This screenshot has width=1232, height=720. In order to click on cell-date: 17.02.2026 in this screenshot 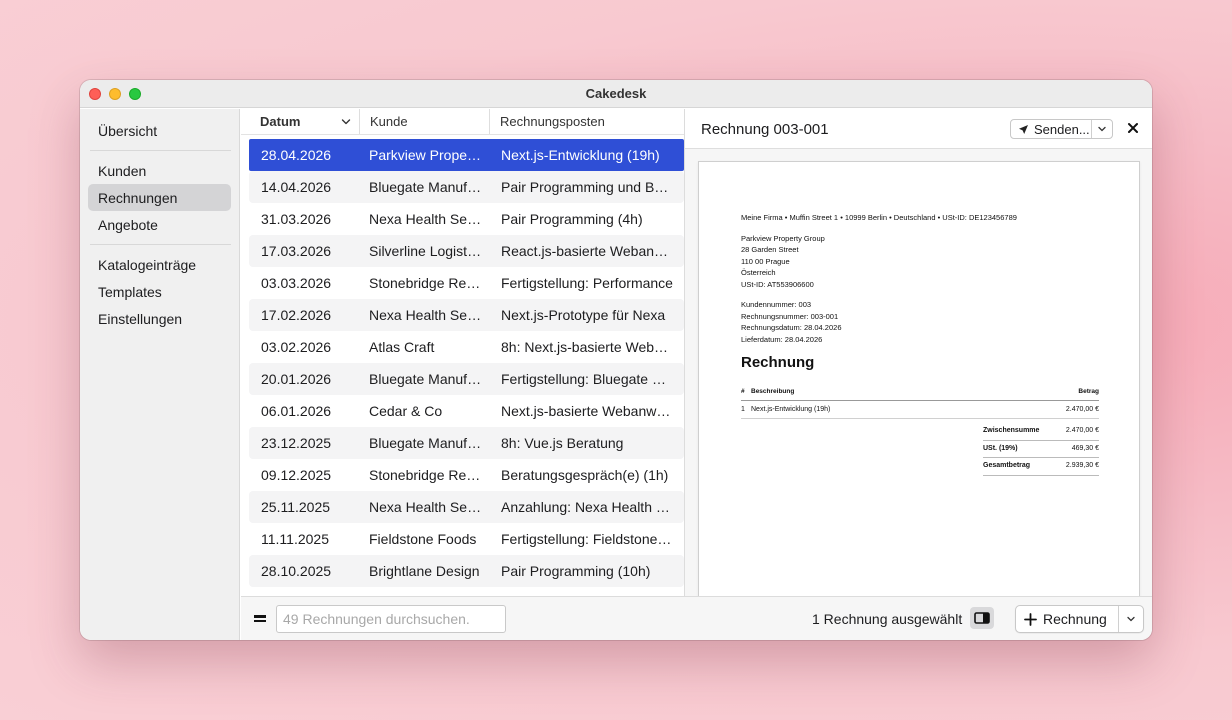, I will do `click(296, 315)`.